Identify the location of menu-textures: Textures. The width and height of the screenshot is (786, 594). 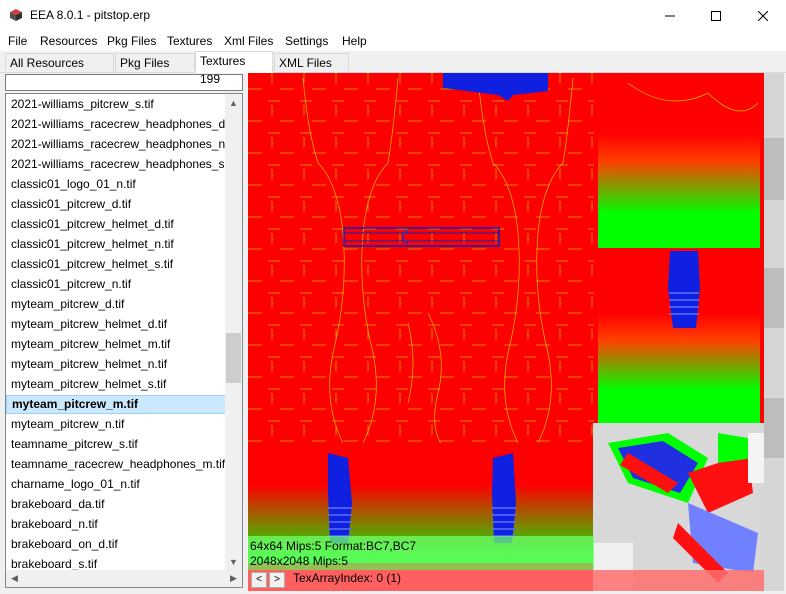
(189, 41).